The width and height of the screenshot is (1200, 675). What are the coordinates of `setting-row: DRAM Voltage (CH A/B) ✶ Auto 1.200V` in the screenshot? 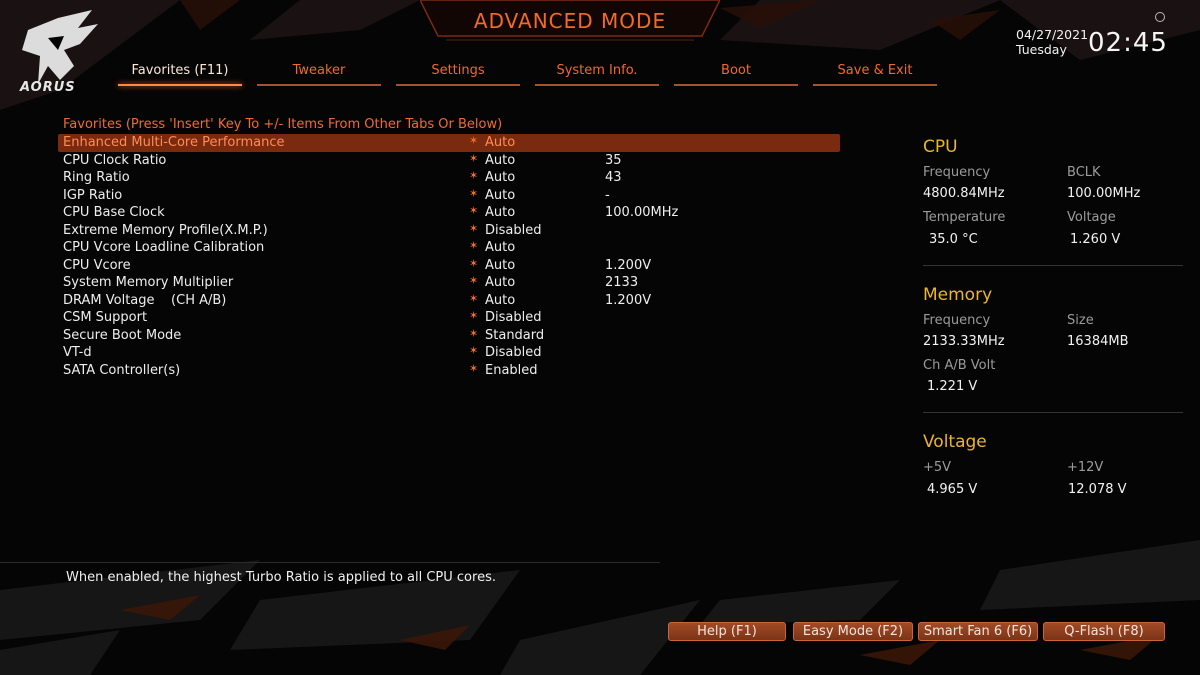 It's located at (449, 301).